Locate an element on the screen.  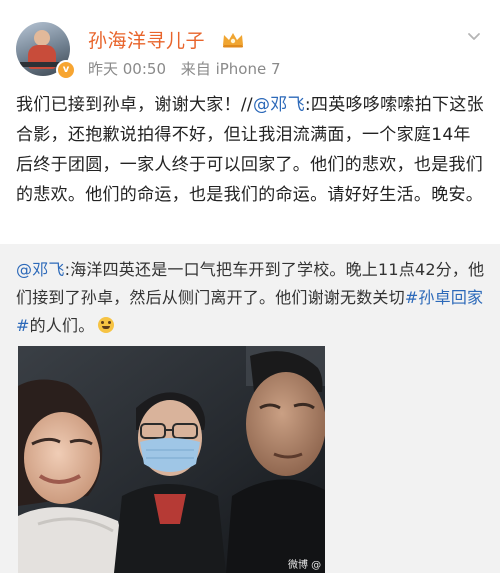
post-header: v 孙海洋寻儿子 昨天 00:50 来自 iPhone 7 is located at coordinates (250, 42).